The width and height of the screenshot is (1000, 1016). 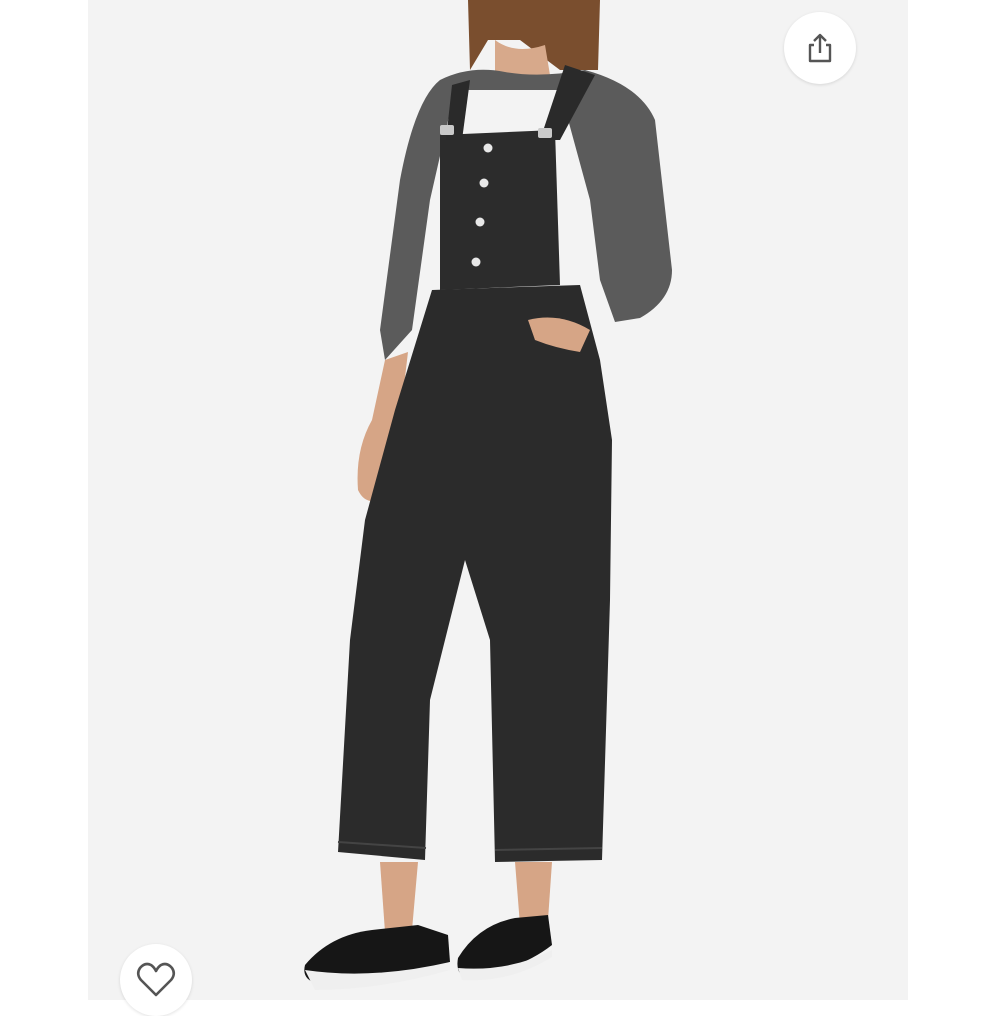 I want to click on share-icon, so click(x=820, y=48).